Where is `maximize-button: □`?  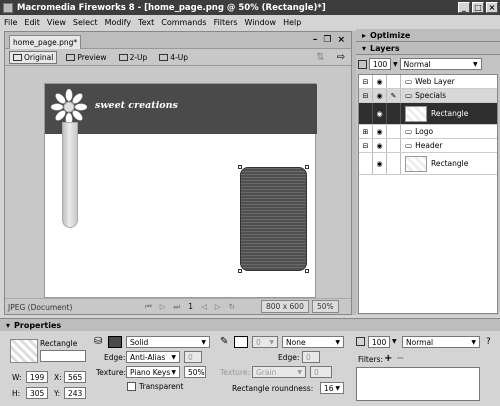
maximize-button: □ is located at coordinates (478, 7).